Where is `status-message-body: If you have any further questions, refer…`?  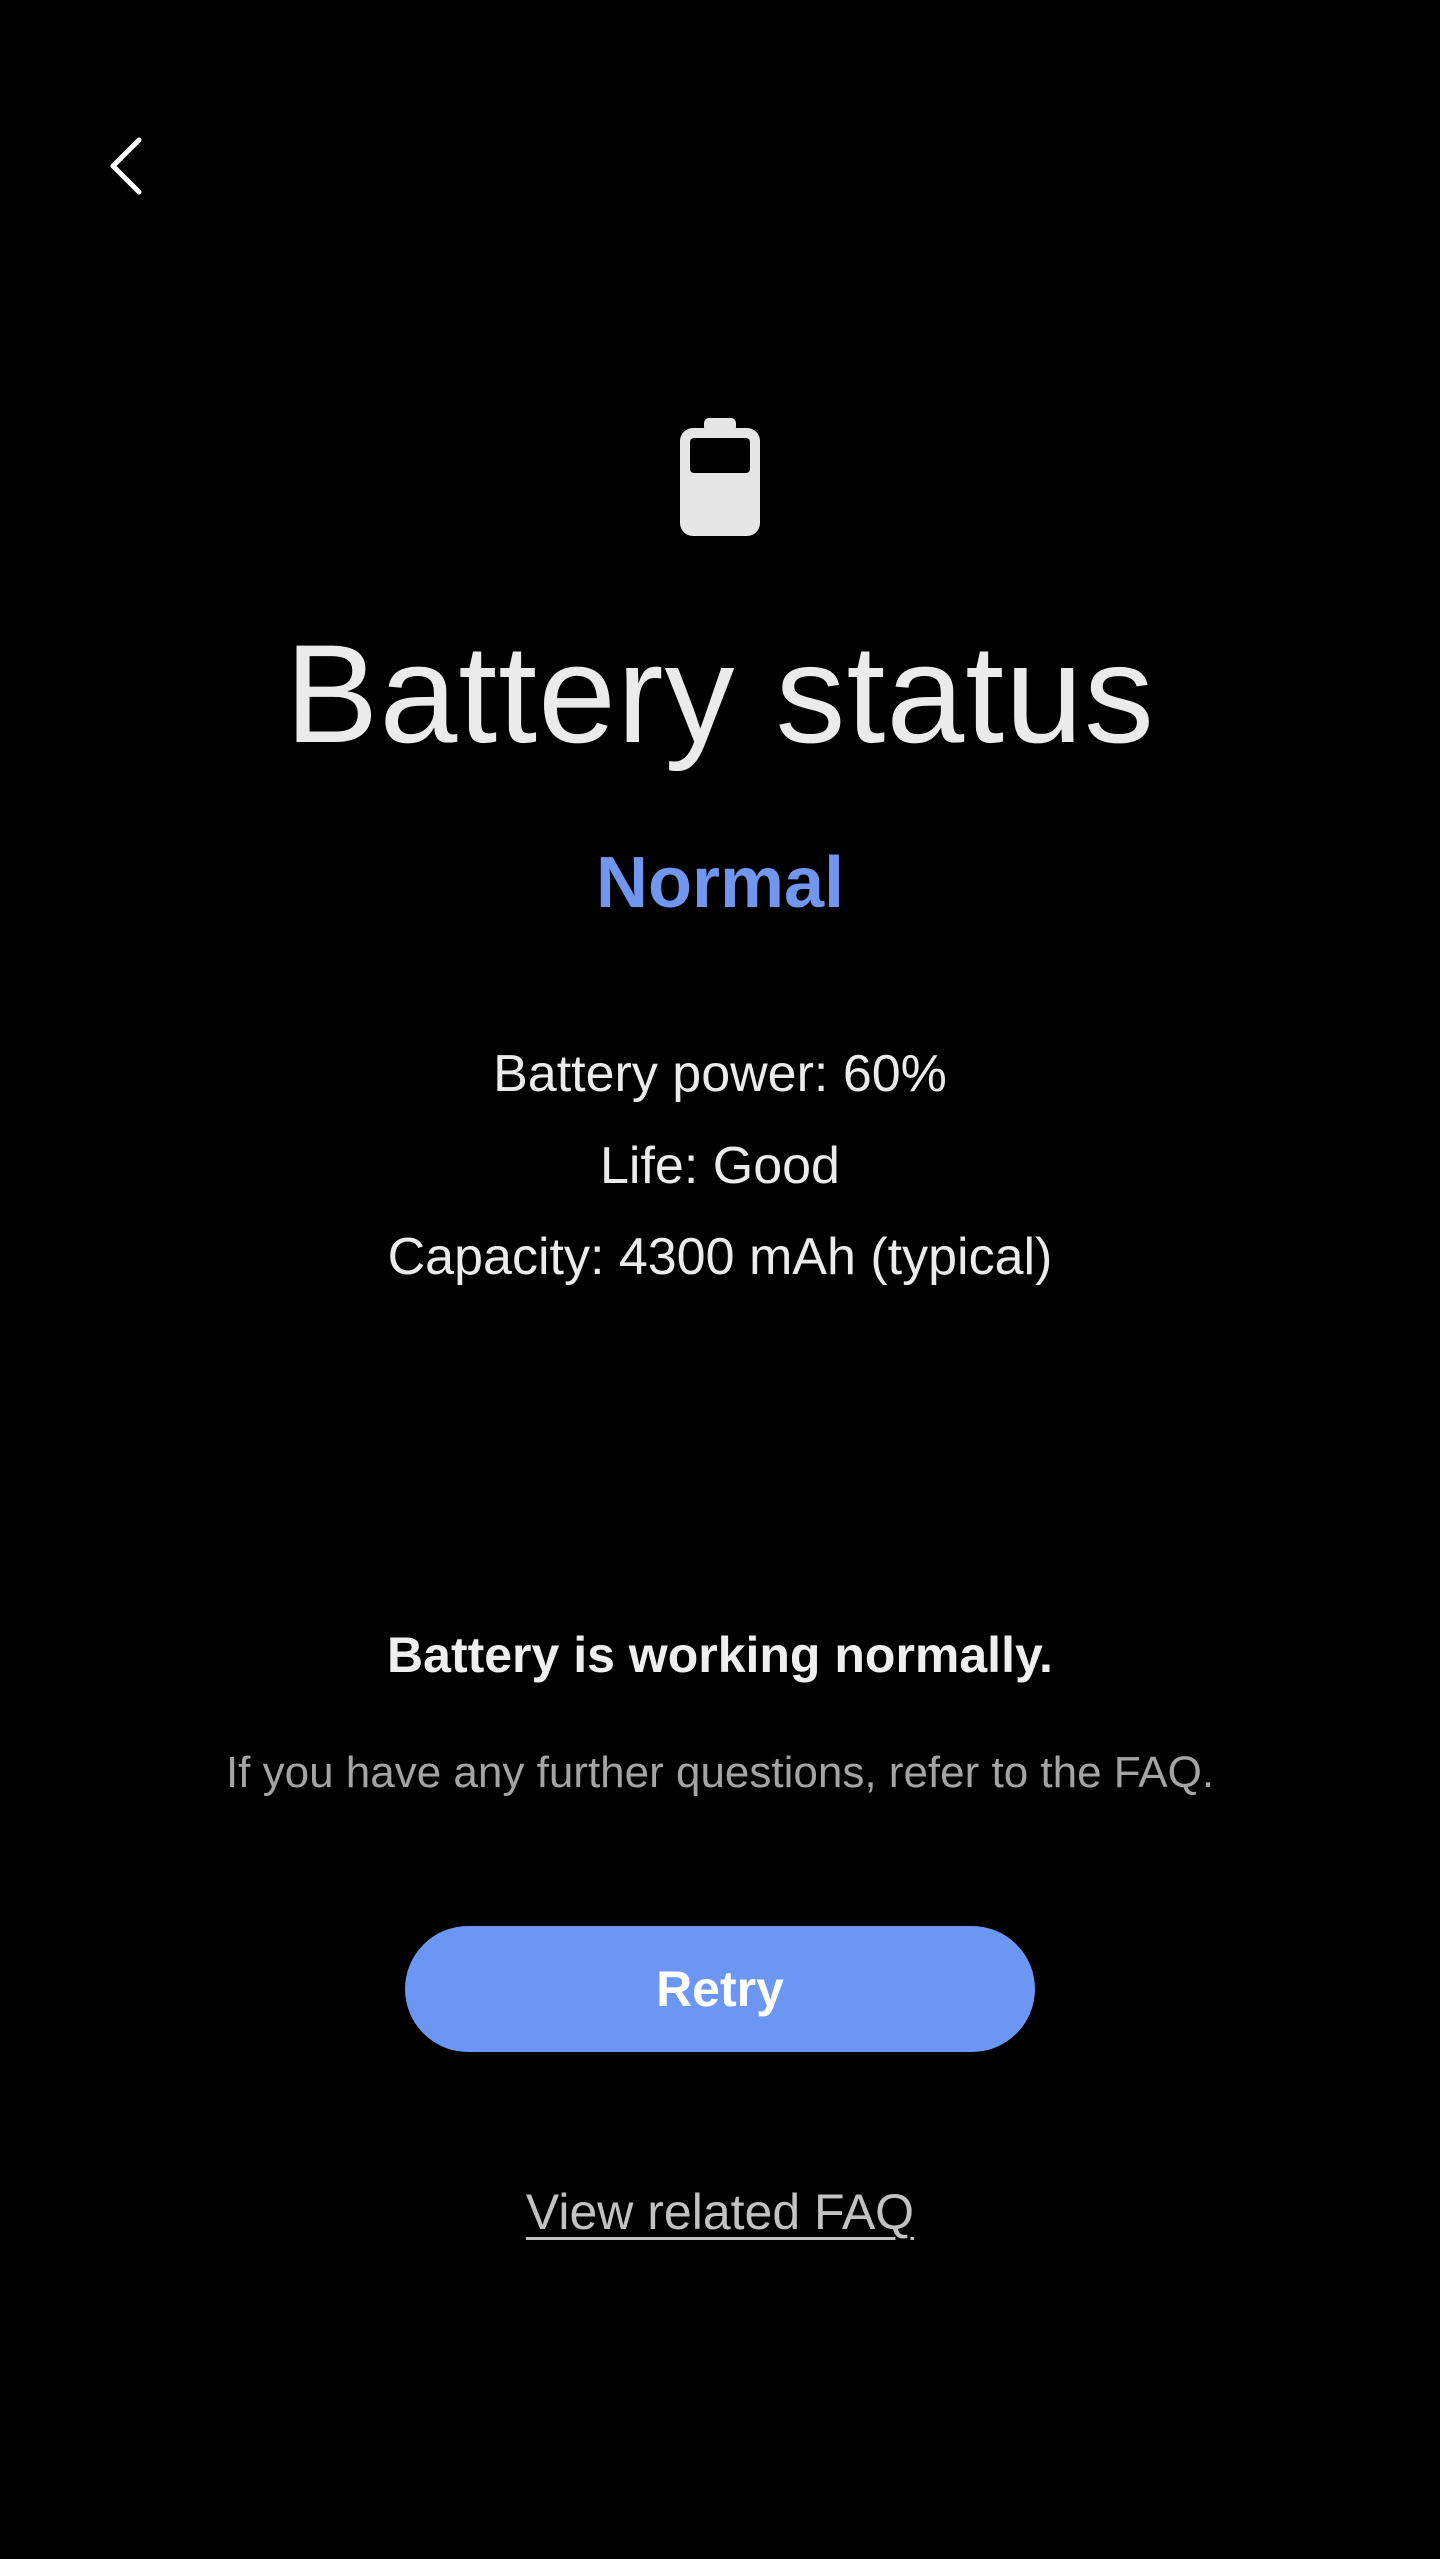
status-message-body: If you have any further questions, refer… is located at coordinates (720, 1772).